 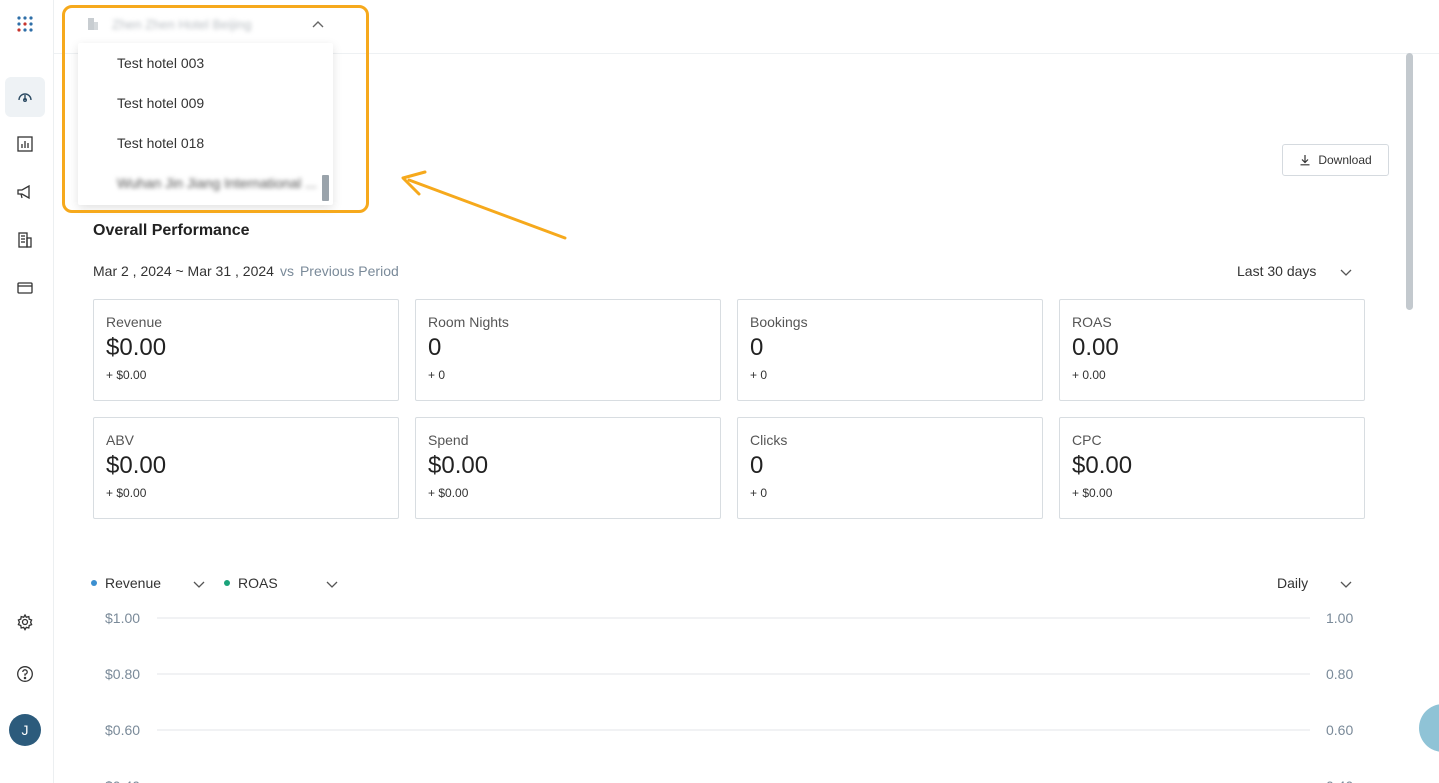 What do you see at coordinates (215, 109) in the screenshot?
I see `highlight-annotation` at bounding box center [215, 109].